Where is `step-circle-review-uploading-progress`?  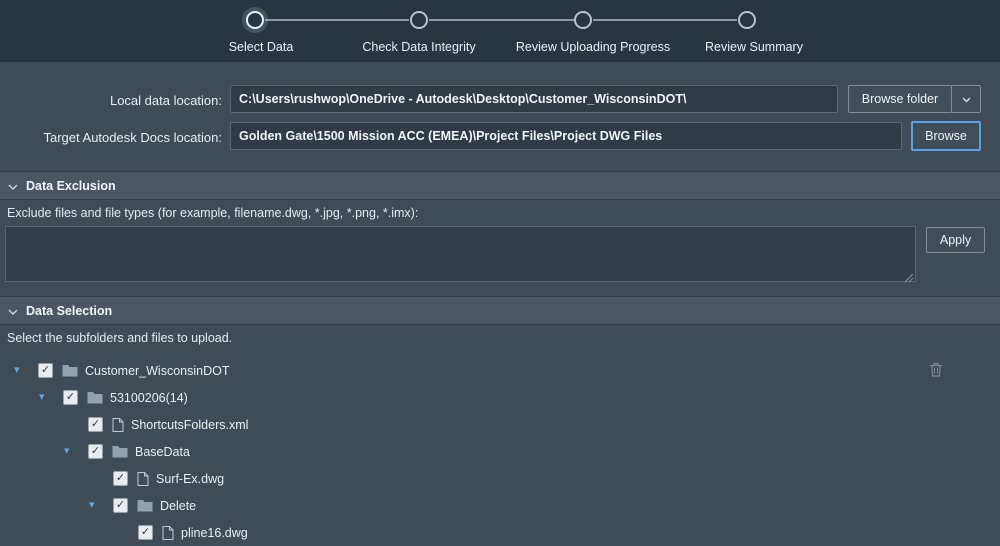
step-circle-review-uploading-progress is located at coordinates (583, 20).